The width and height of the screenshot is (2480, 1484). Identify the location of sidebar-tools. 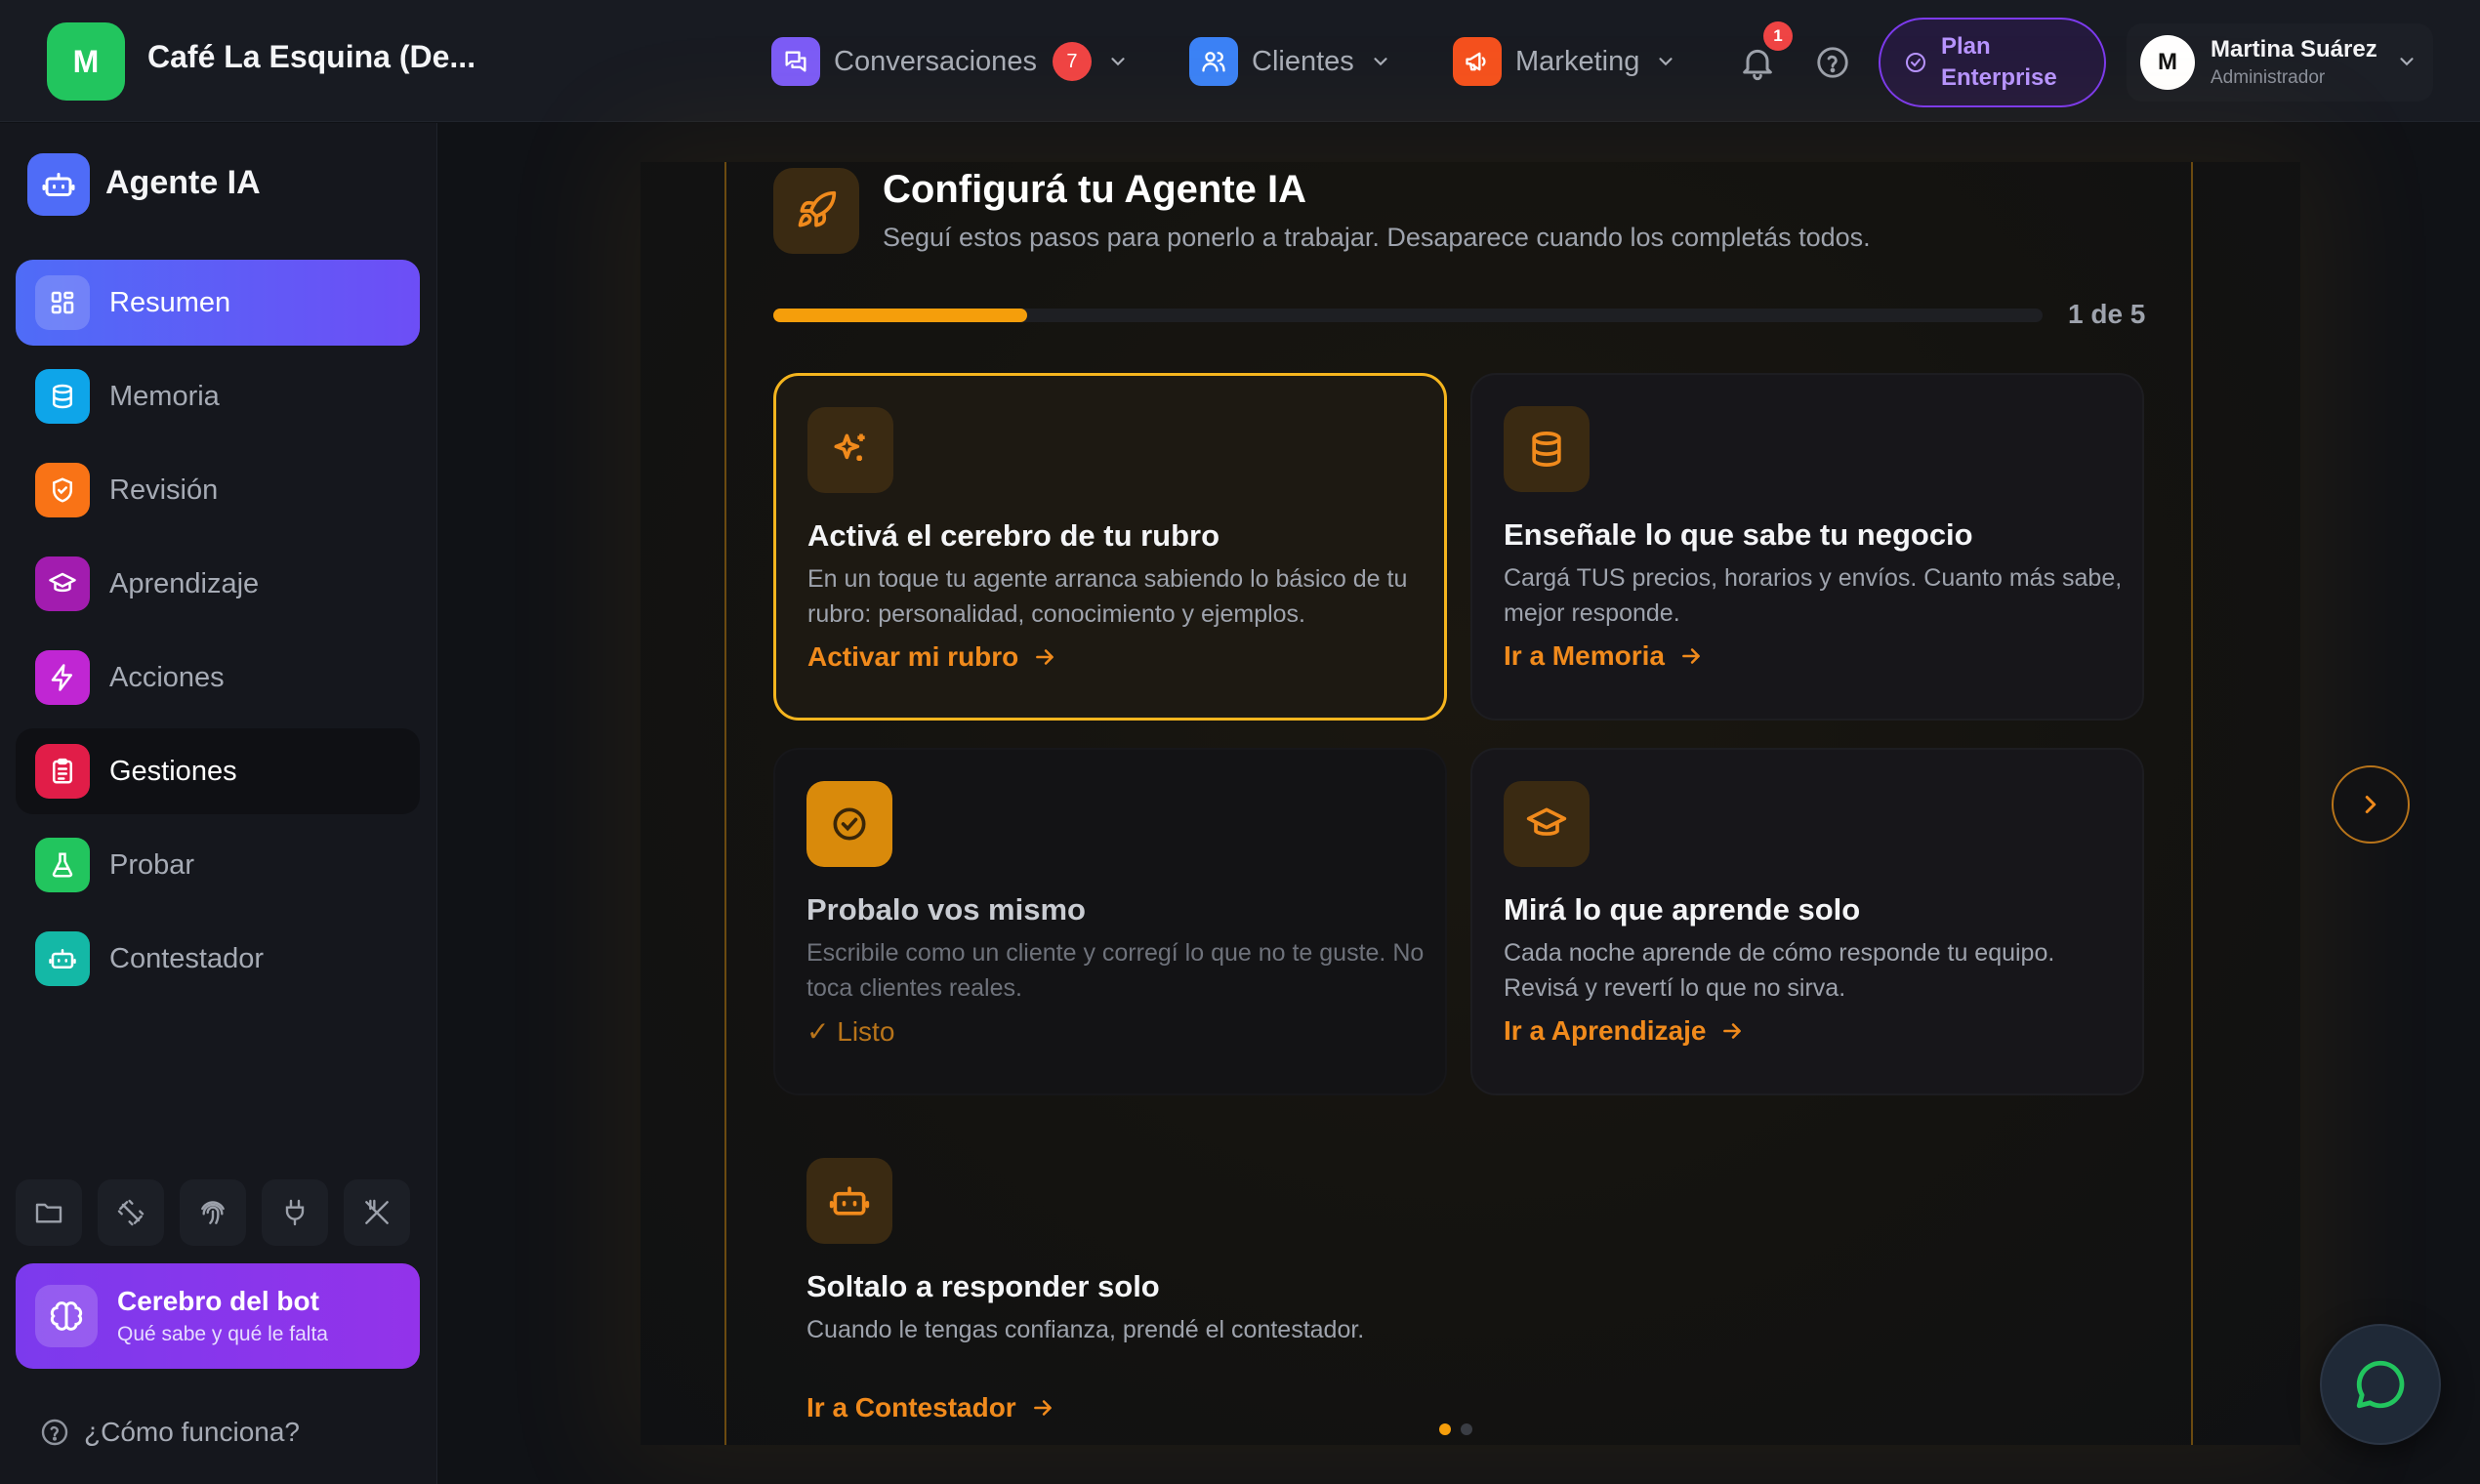
(221, 1213).